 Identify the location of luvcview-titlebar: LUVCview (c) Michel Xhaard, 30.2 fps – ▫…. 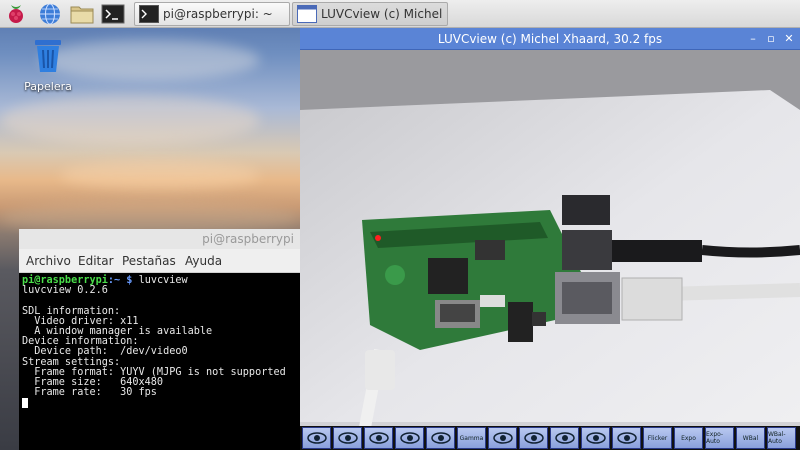
(550, 39).